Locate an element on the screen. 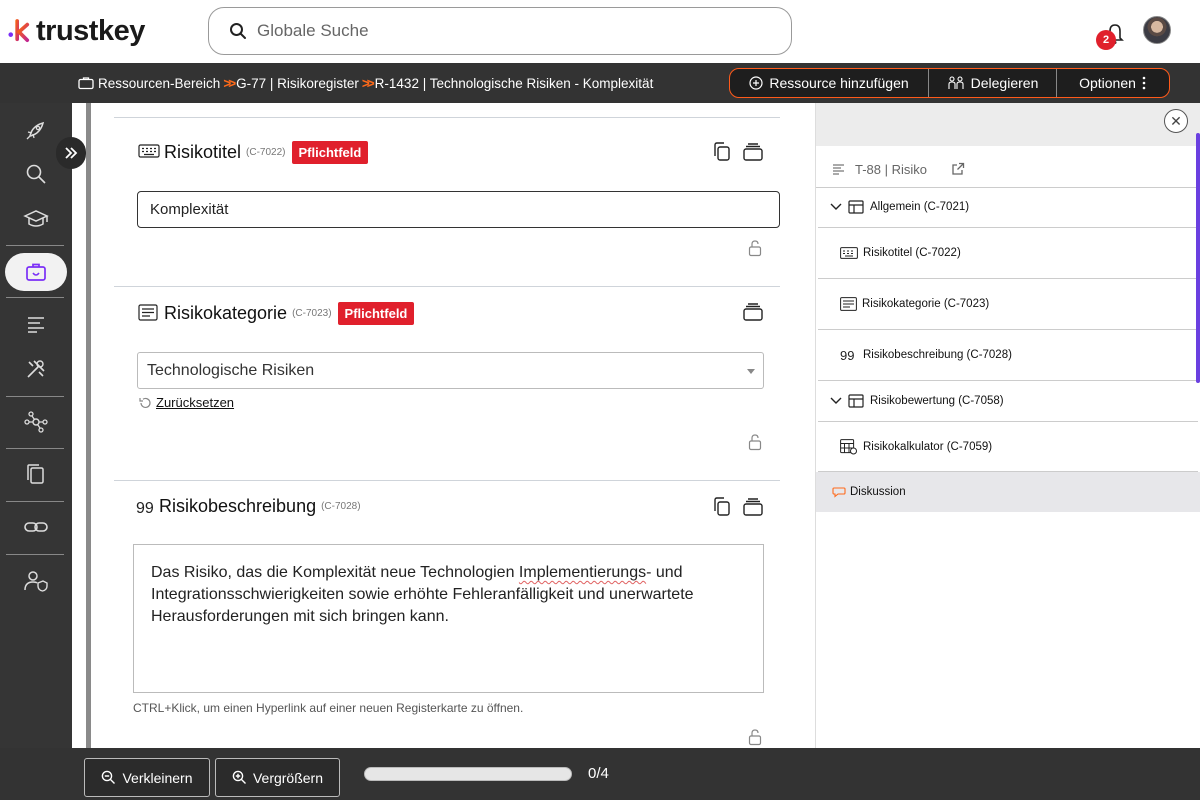  tree-item-diskussion: Diskussion is located at coordinates (1008, 492).